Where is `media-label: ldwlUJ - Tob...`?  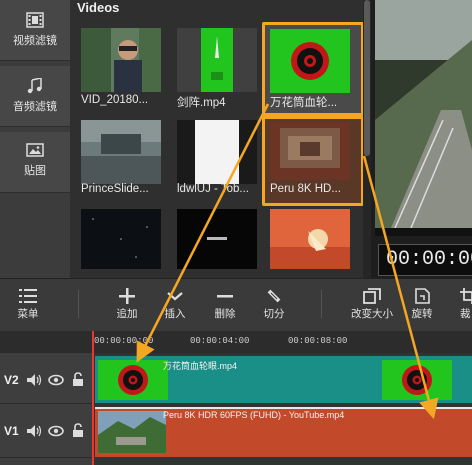
media-label: ldwlUJ - Tob... is located at coordinates (213, 189).